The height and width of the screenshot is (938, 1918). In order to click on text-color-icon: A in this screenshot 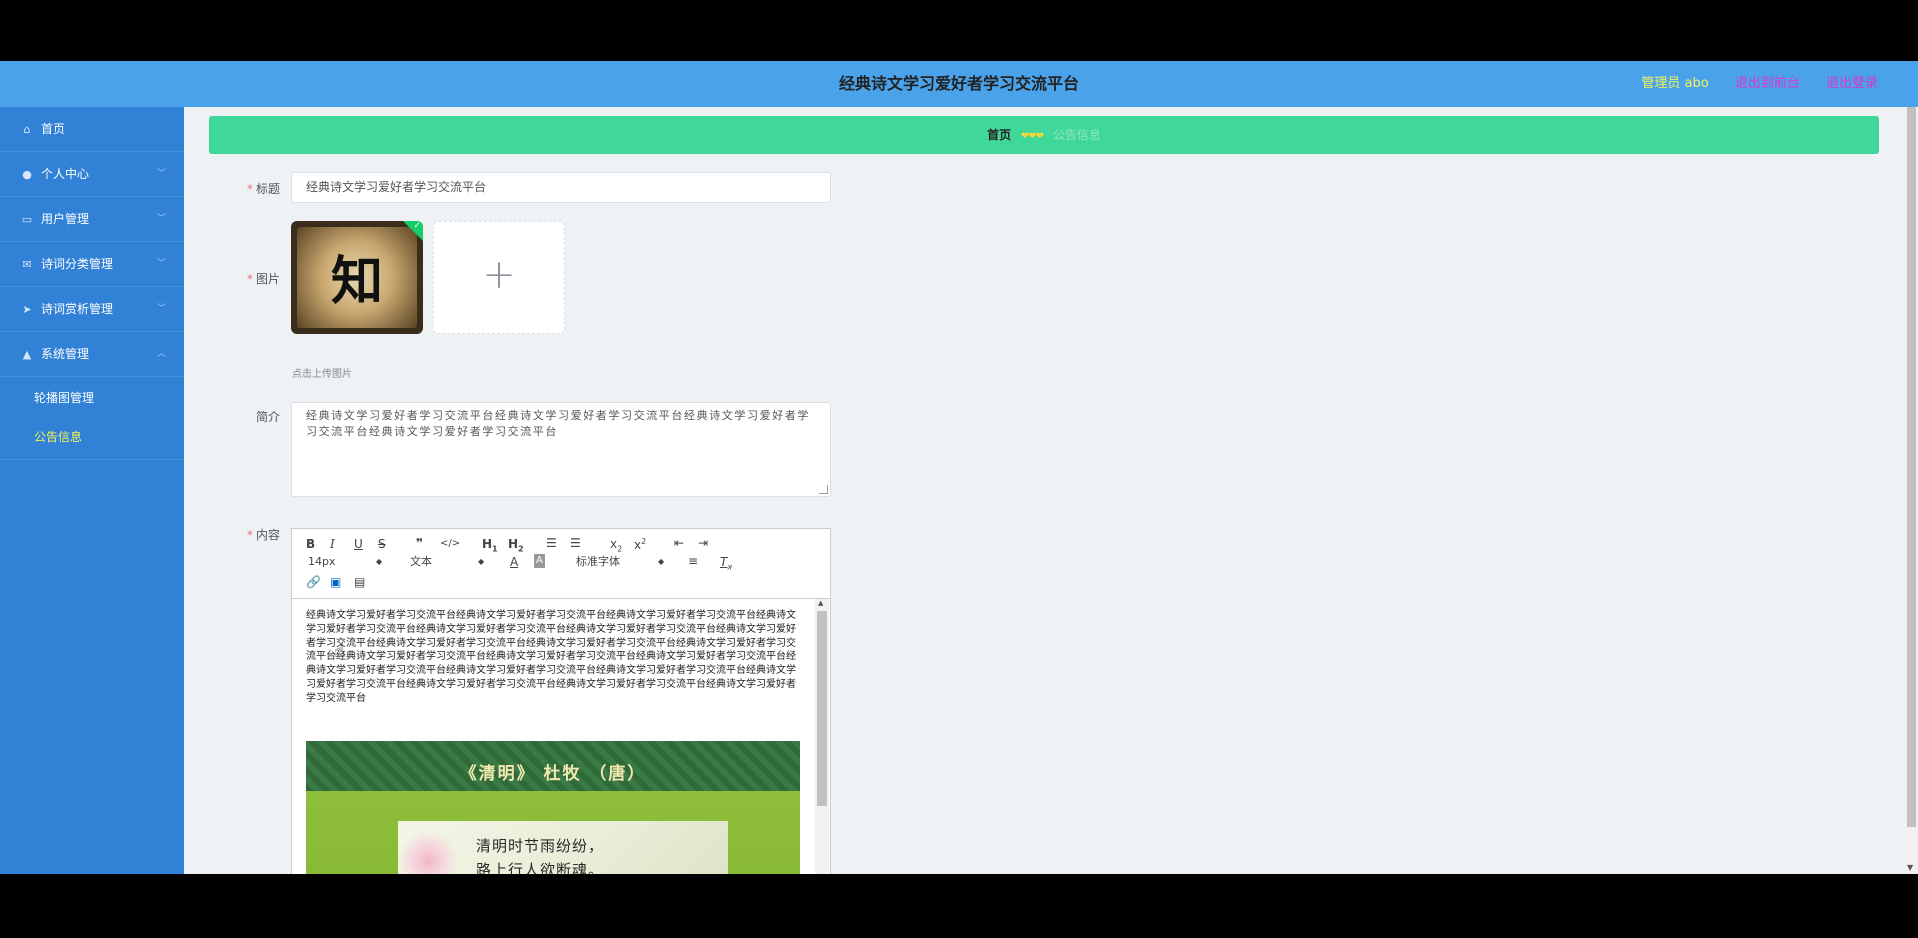, I will do `click(514, 562)`.